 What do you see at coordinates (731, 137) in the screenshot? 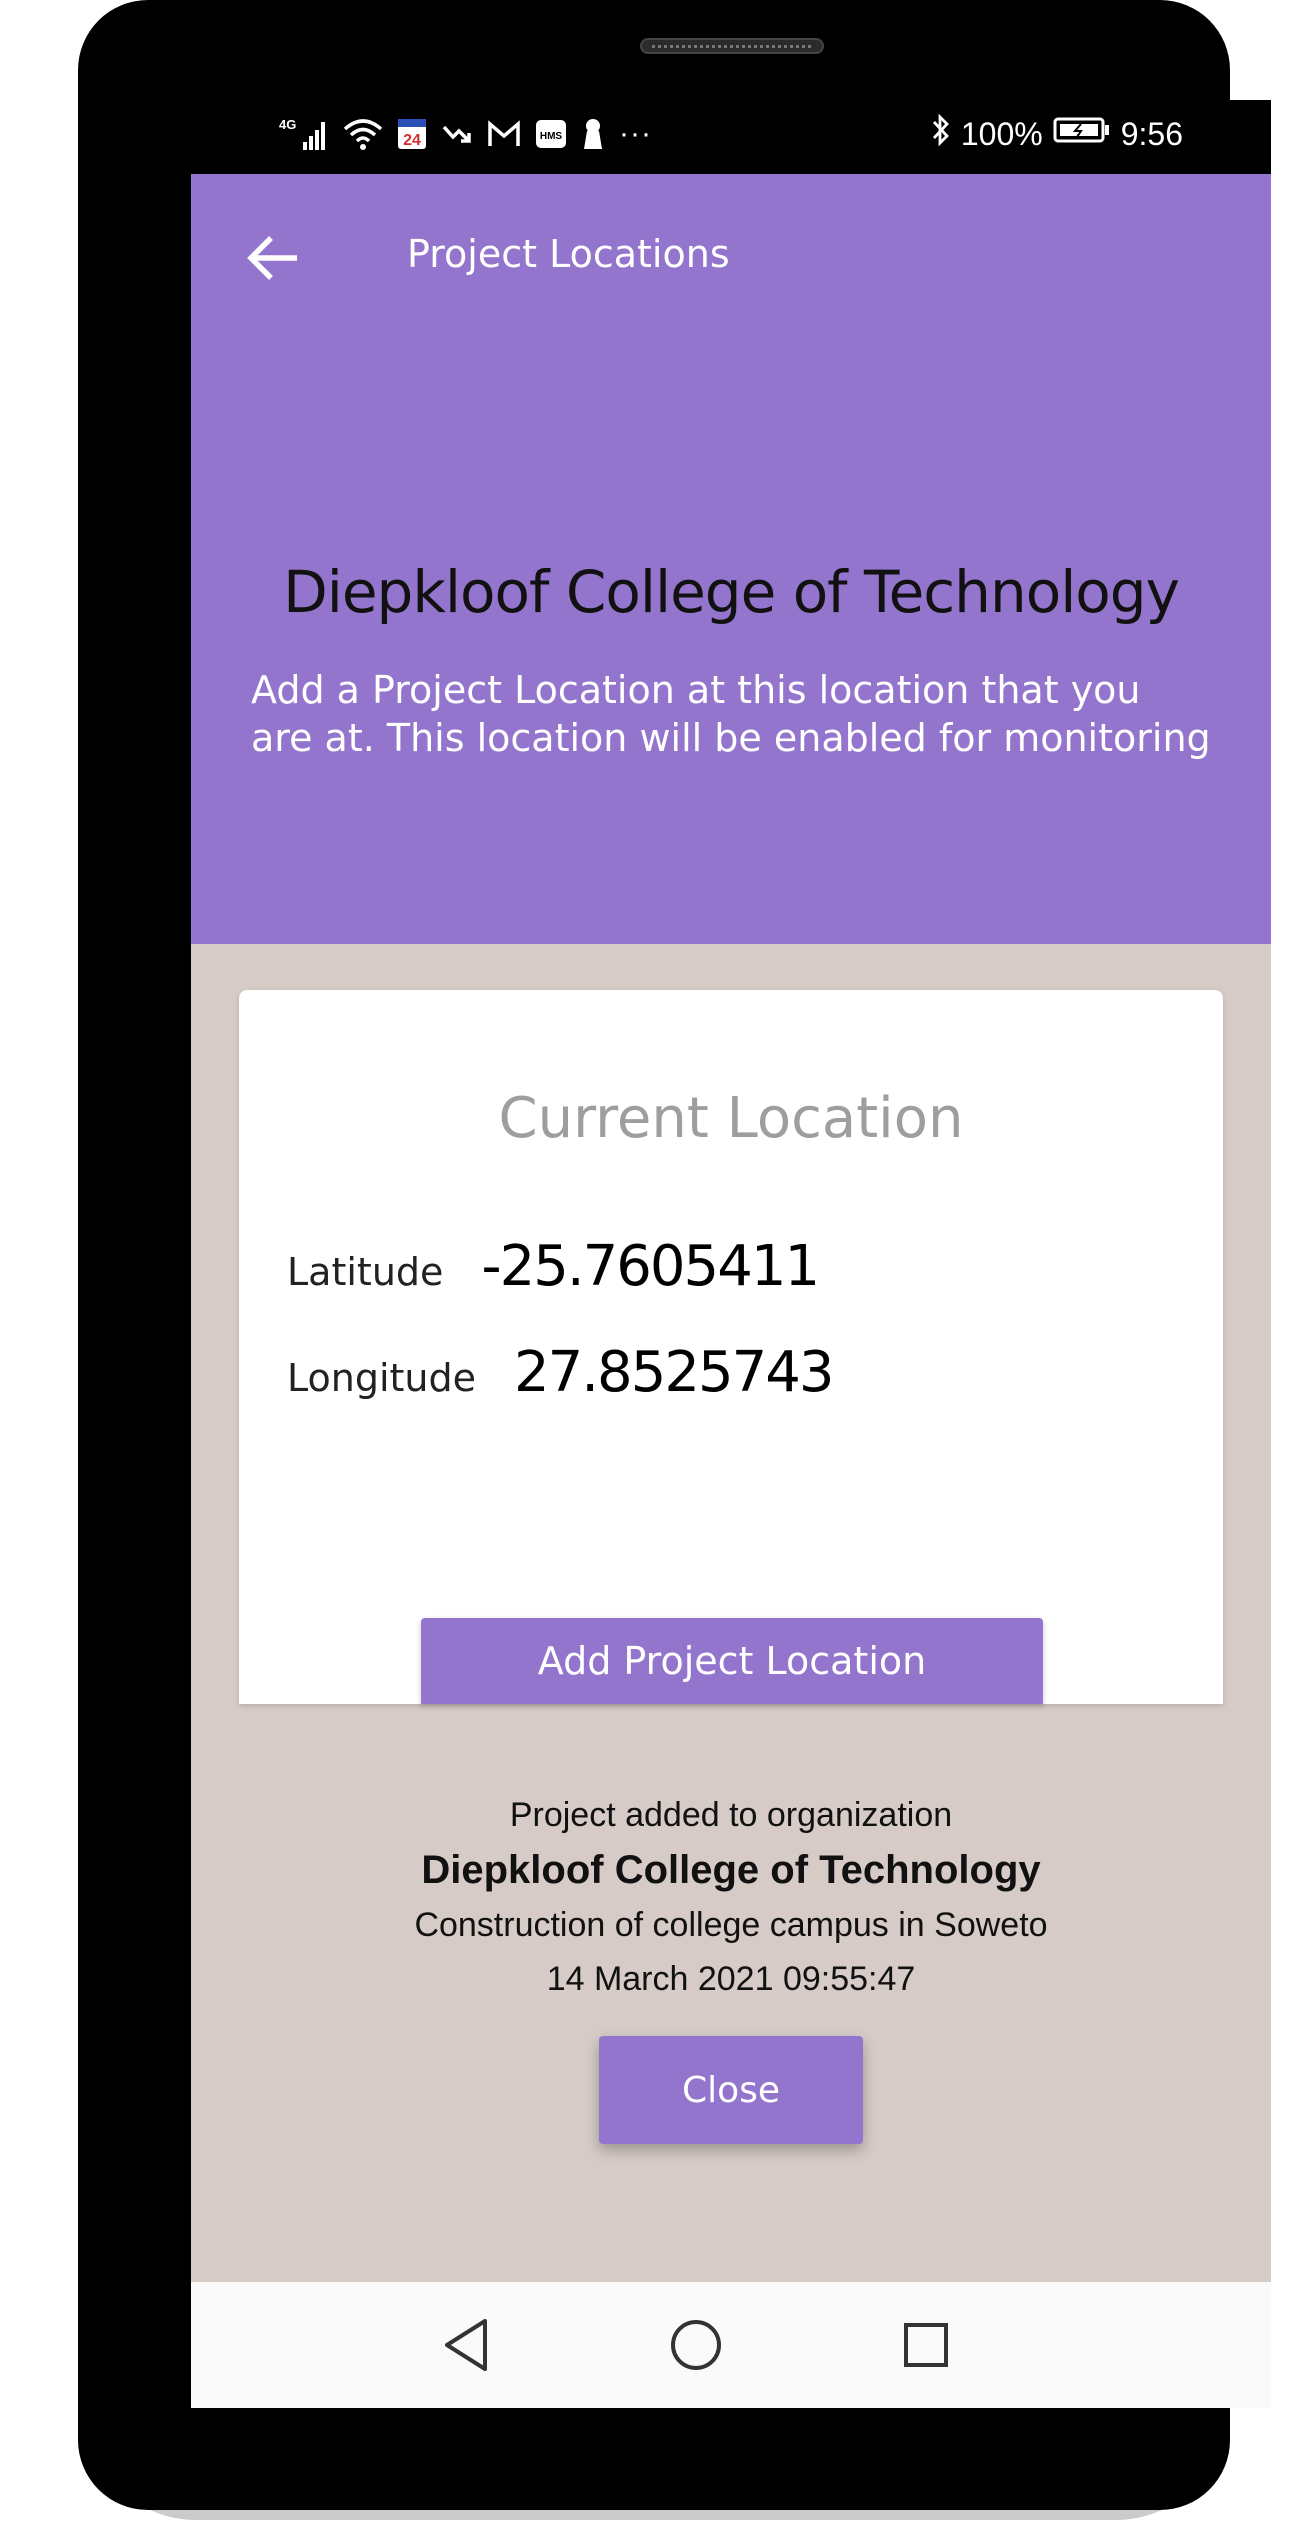
I see `status-bar: 4G 24 HMS ··· 100% 9:56` at bounding box center [731, 137].